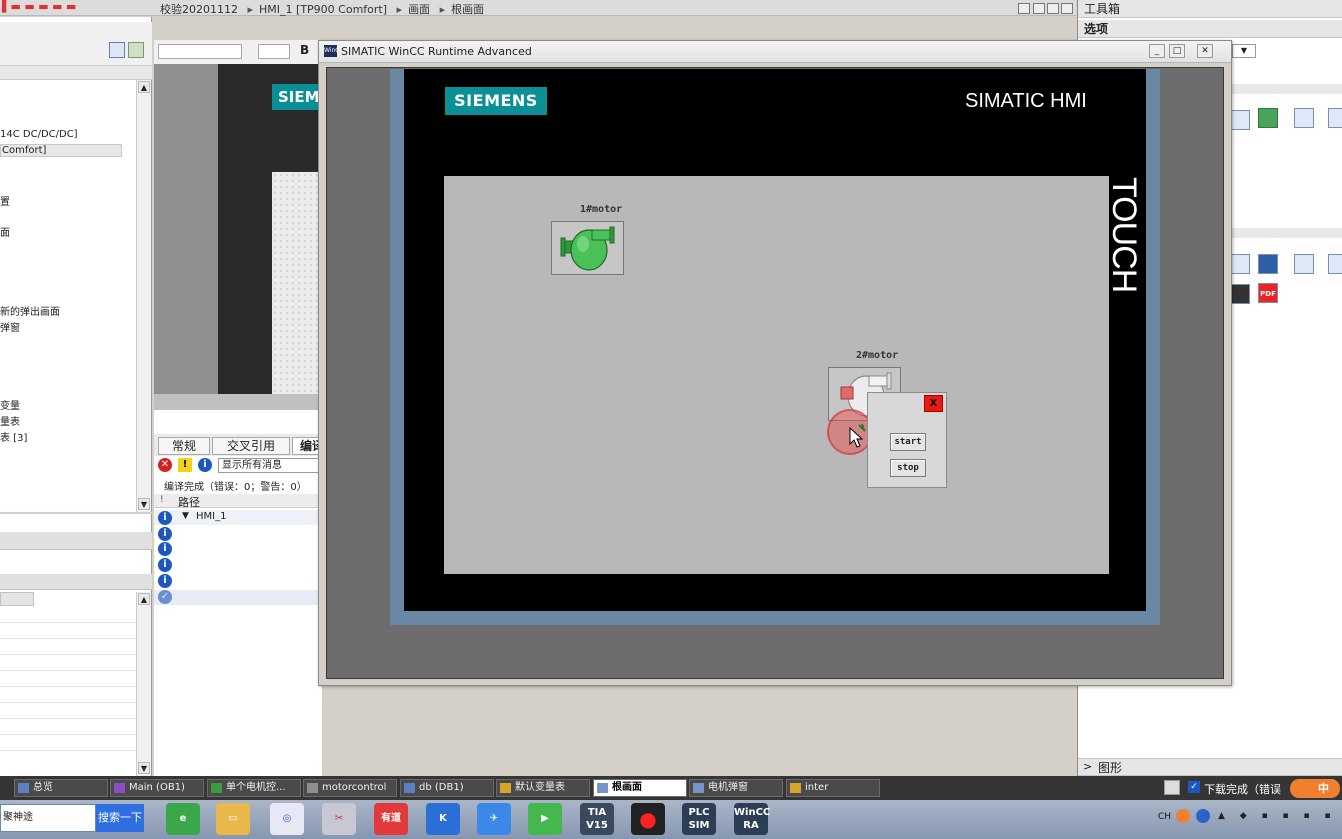 The width and height of the screenshot is (1342, 839). I want to click on font-select, so click(200, 51).